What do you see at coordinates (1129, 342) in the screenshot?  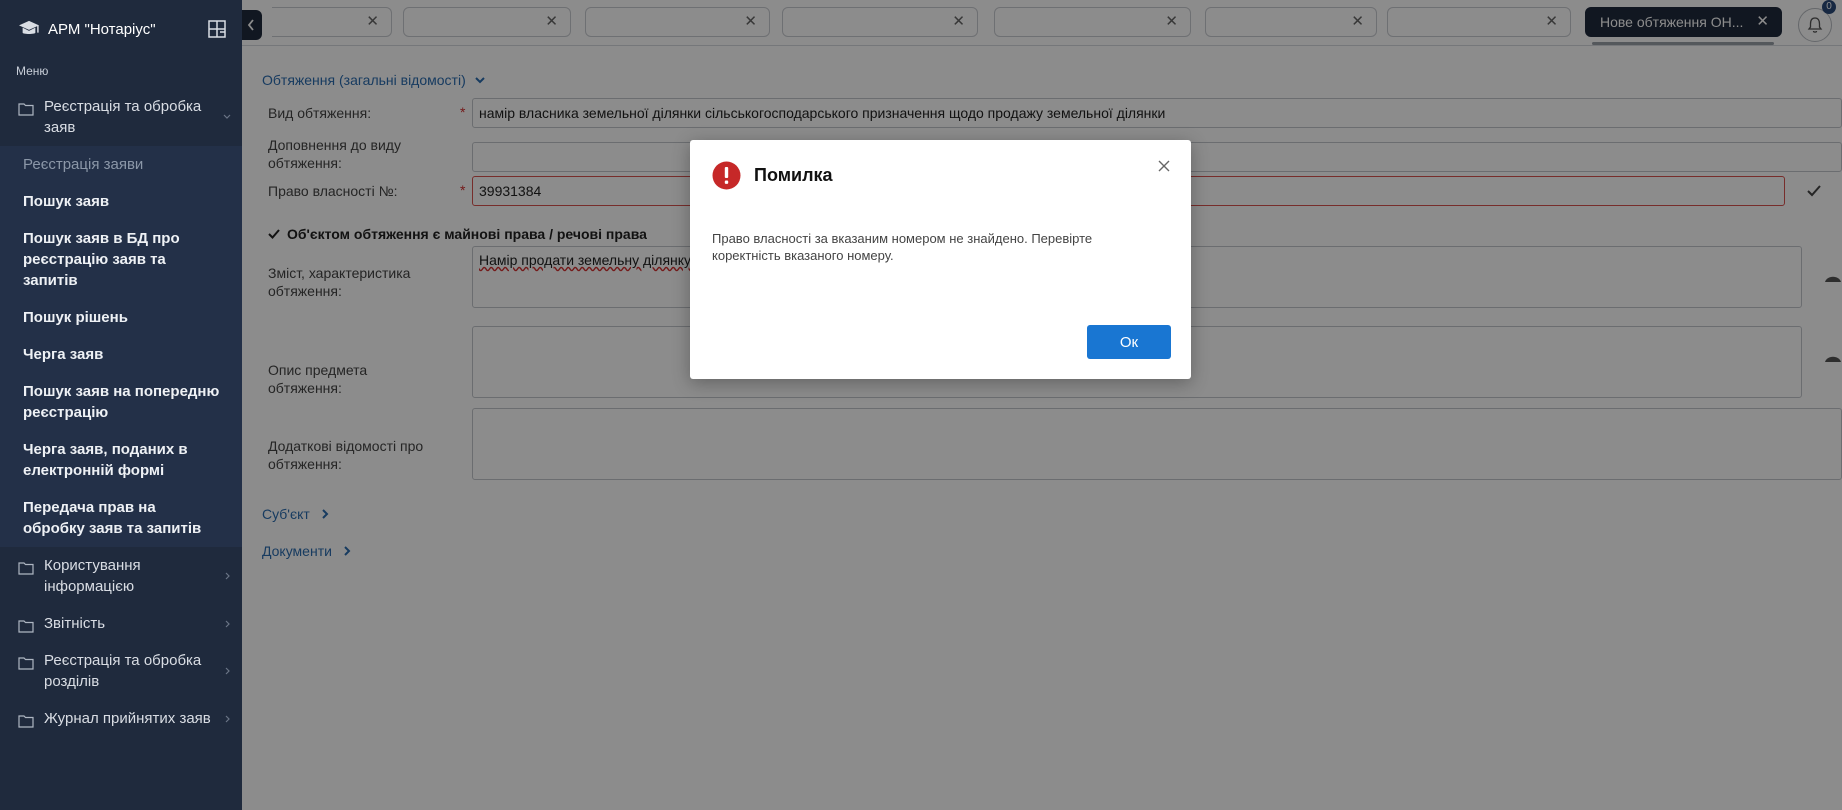 I see `ok-button: Ок` at bounding box center [1129, 342].